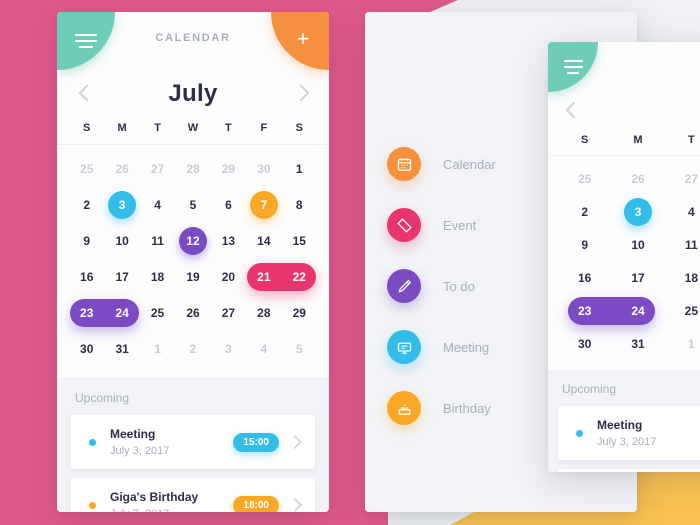 This screenshot has height=525, width=700. What do you see at coordinates (192, 277) in the screenshot?
I see `calendar-day: 19` at bounding box center [192, 277].